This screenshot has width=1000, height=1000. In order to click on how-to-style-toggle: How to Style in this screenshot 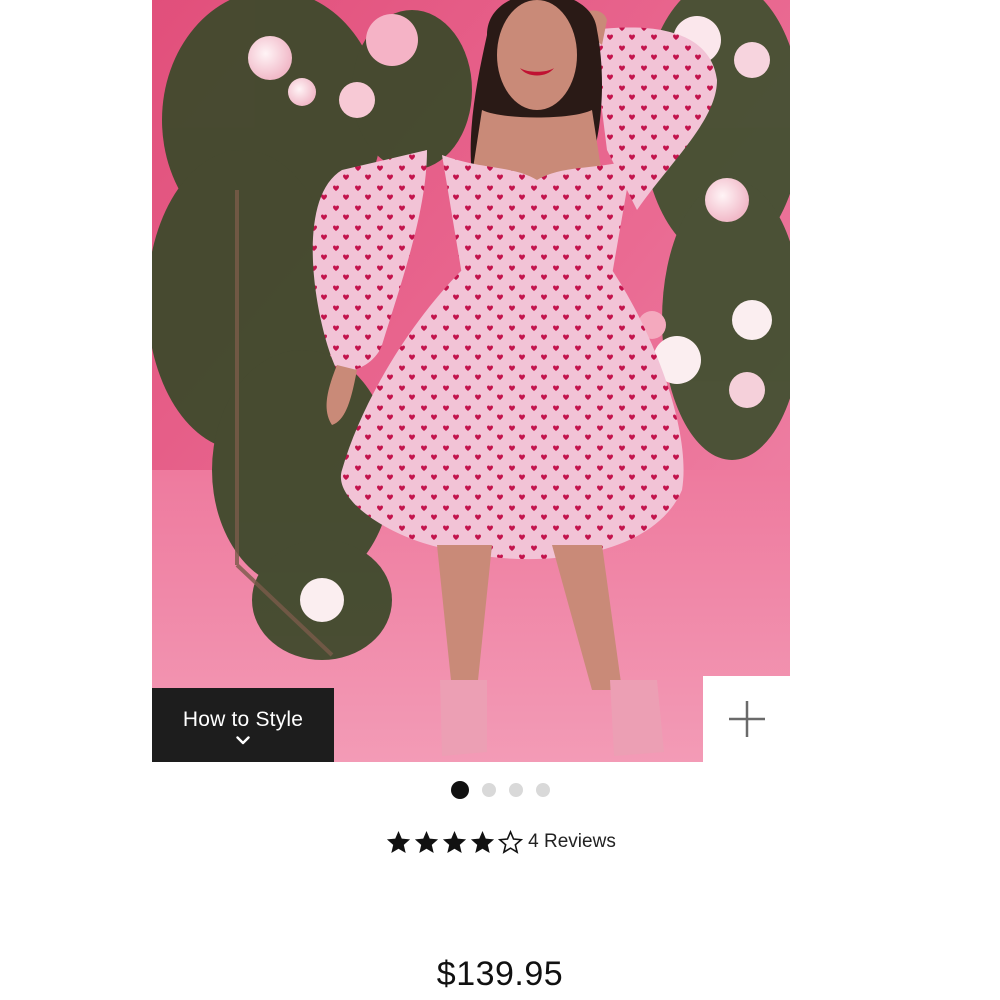, I will do `click(243, 725)`.